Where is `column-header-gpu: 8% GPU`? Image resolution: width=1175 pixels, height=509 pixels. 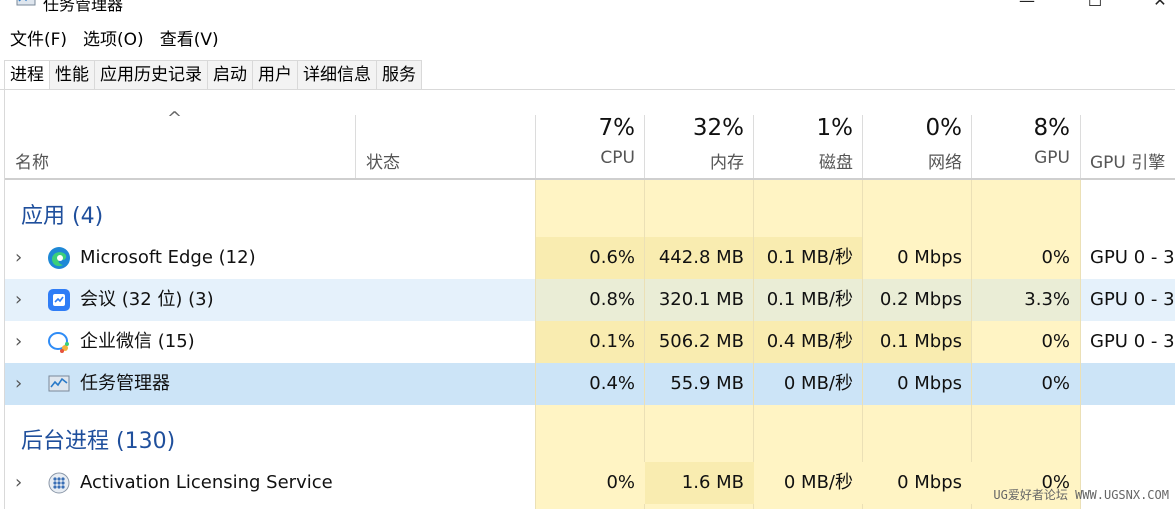
column-header-gpu: 8% GPU is located at coordinates (1026, 147).